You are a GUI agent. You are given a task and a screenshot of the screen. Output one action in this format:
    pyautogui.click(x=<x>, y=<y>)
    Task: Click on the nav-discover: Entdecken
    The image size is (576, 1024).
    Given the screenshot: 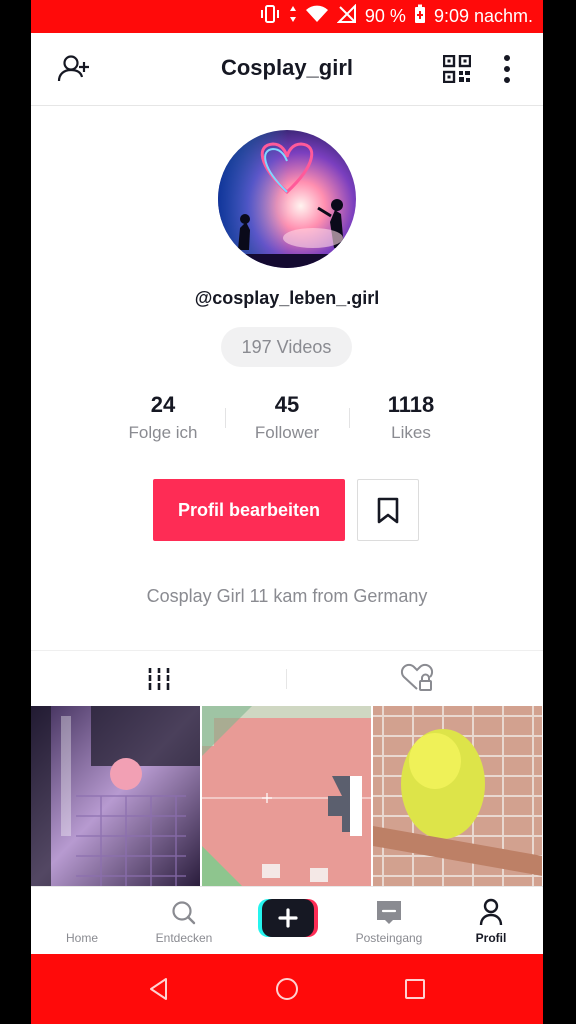 What is the action you would take?
    pyautogui.click(x=184, y=921)
    